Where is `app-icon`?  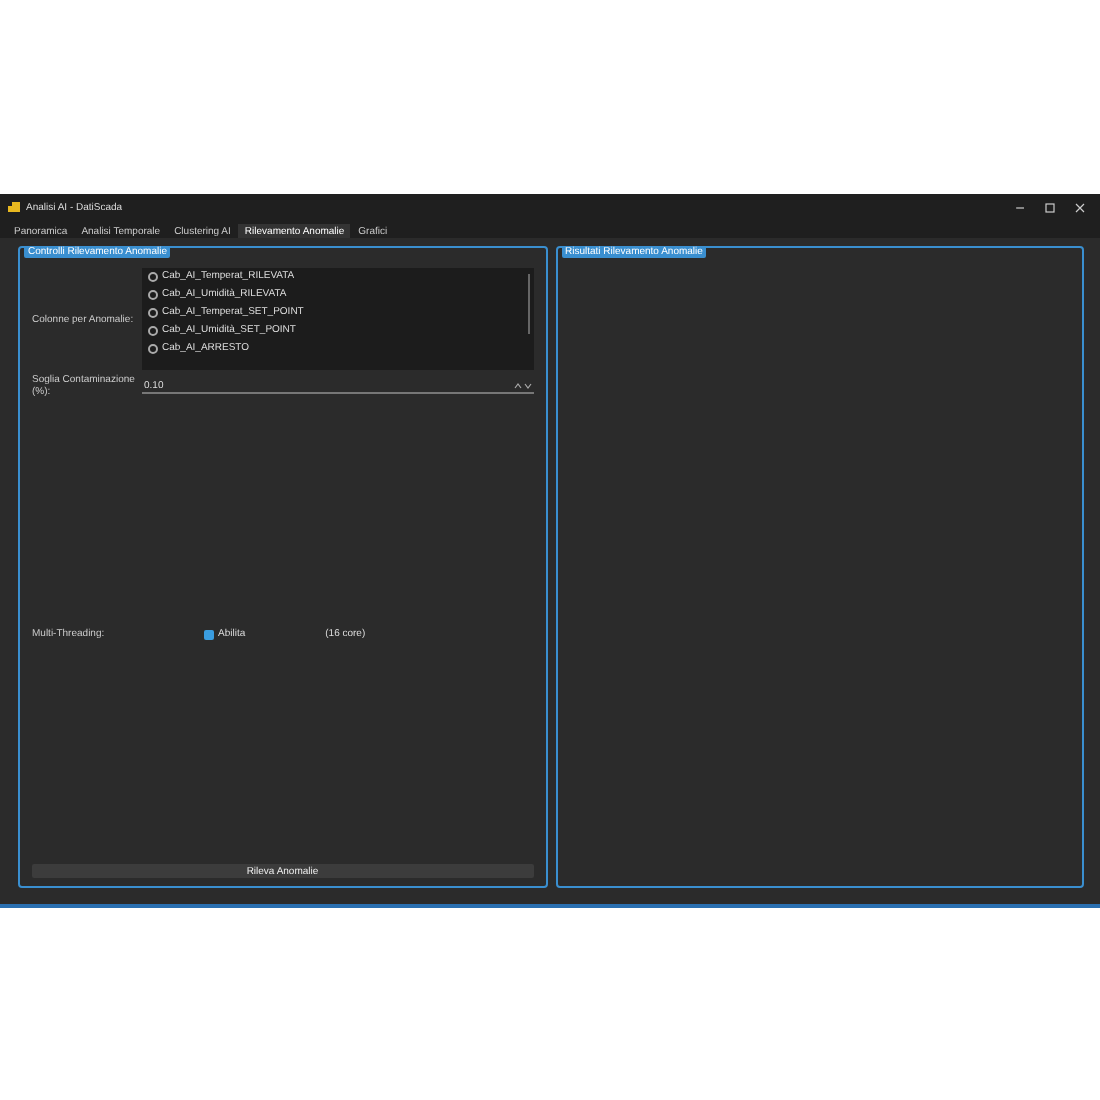 app-icon is located at coordinates (14, 207).